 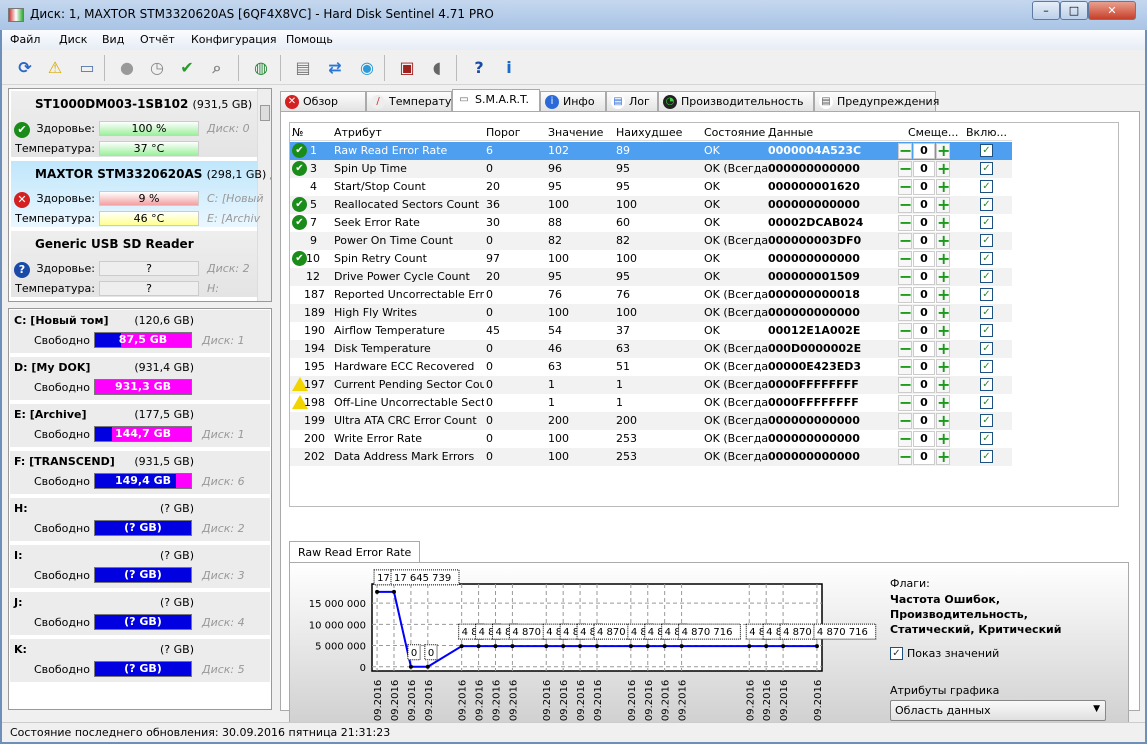 What do you see at coordinates (1074, 10) in the screenshot?
I see `maximize-button: □` at bounding box center [1074, 10].